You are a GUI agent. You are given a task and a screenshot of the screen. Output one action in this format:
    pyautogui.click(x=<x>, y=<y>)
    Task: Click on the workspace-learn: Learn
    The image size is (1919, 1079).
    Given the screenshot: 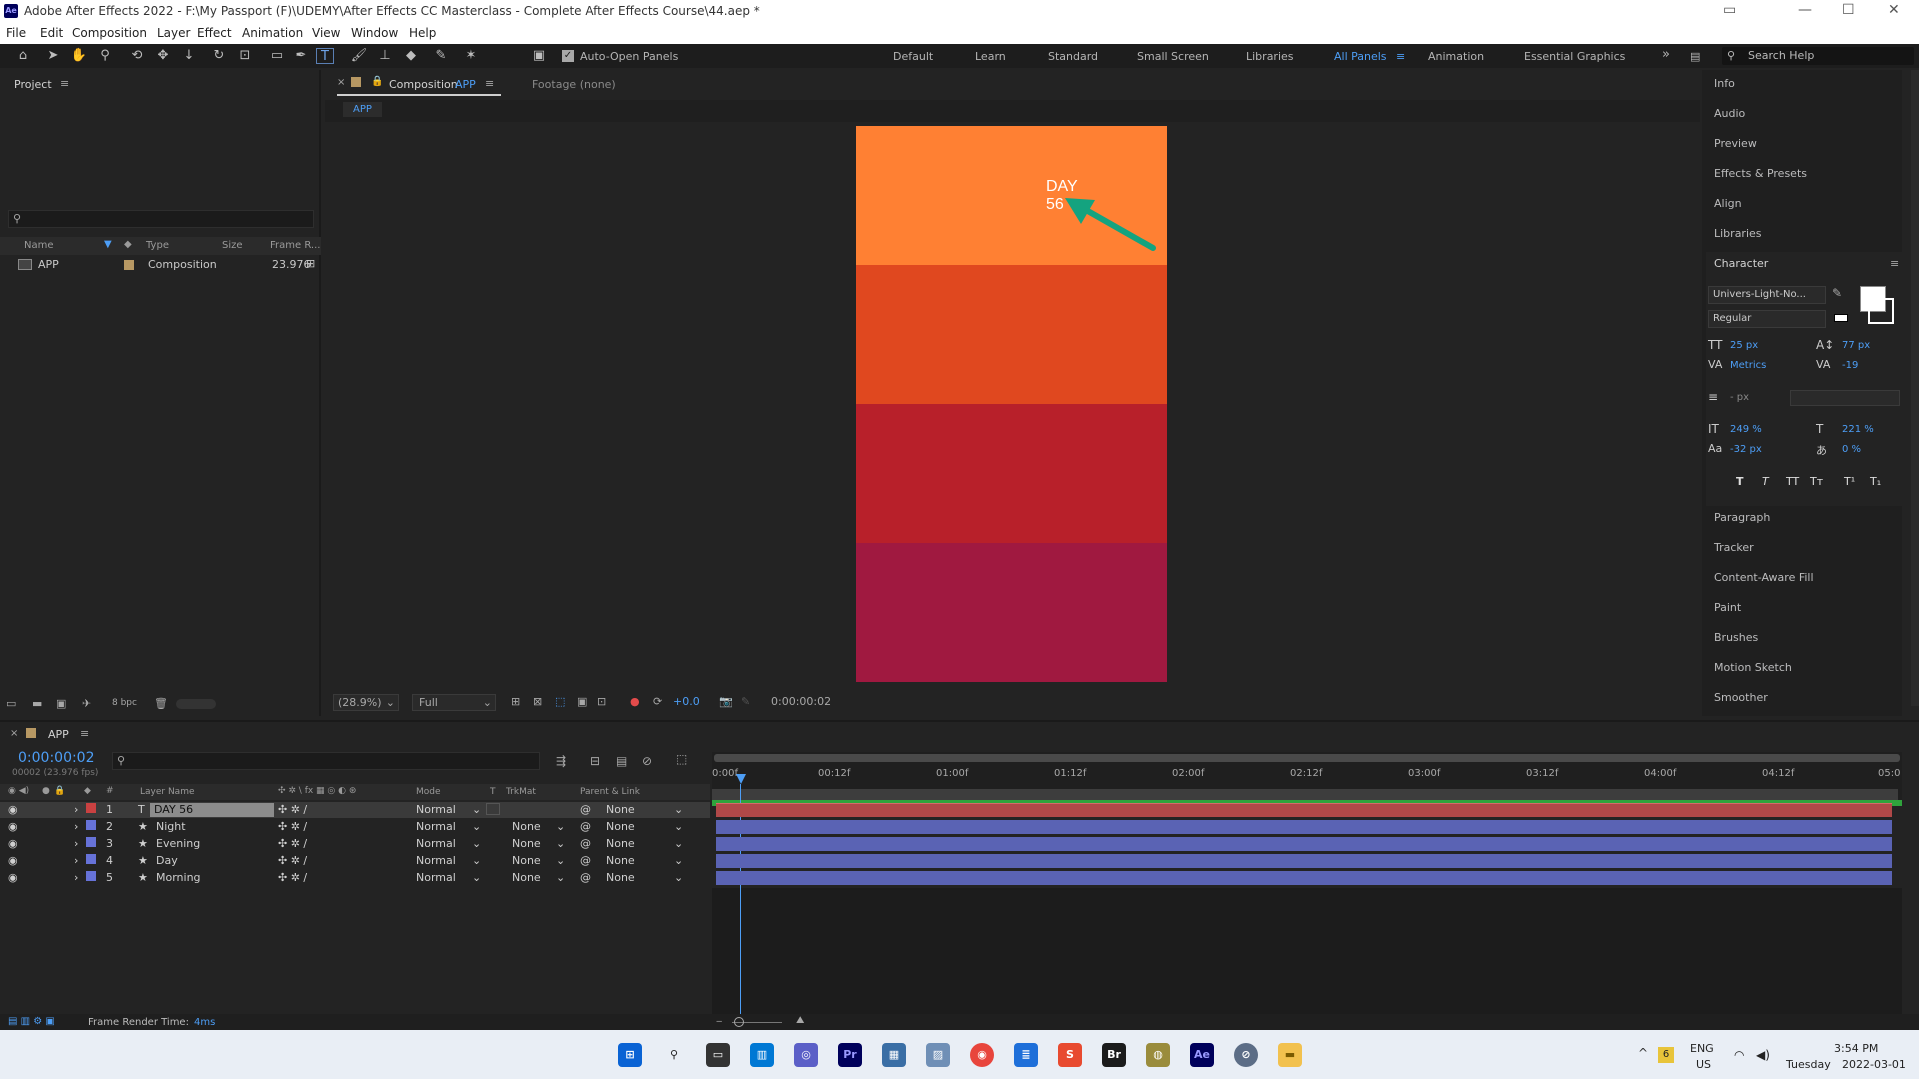 What is the action you would take?
    pyautogui.click(x=990, y=56)
    